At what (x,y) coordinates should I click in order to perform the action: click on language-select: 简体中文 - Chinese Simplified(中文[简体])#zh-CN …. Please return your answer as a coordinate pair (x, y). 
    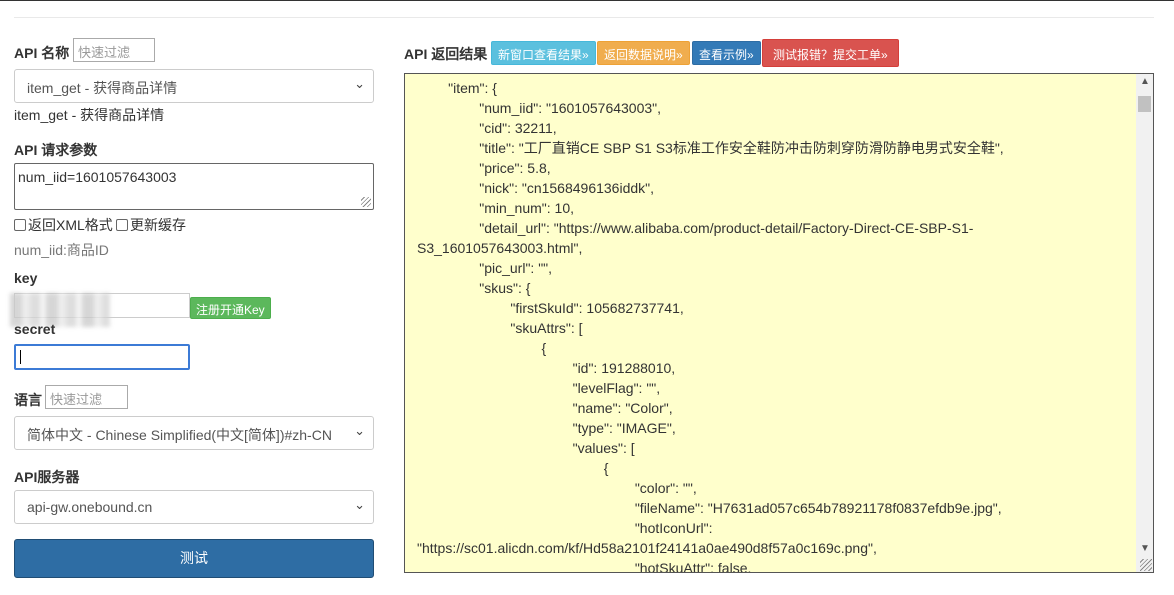
    Looking at the image, I should click on (194, 433).